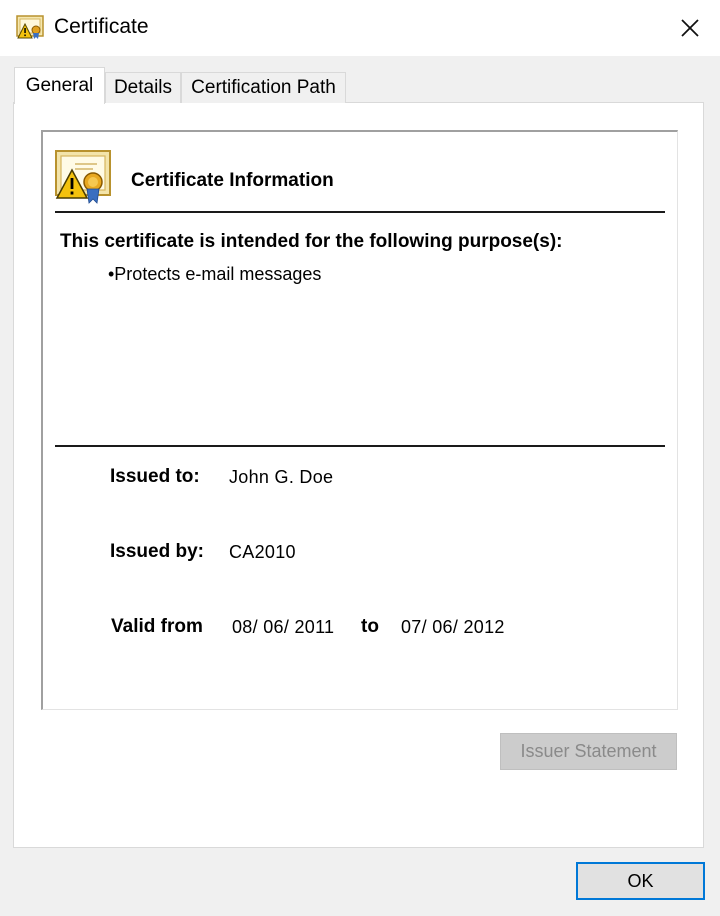 This screenshot has height=916, width=720. Describe the element at coordinates (157, 626) in the screenshot. I see `valid-from-label: Valid from` at that location.